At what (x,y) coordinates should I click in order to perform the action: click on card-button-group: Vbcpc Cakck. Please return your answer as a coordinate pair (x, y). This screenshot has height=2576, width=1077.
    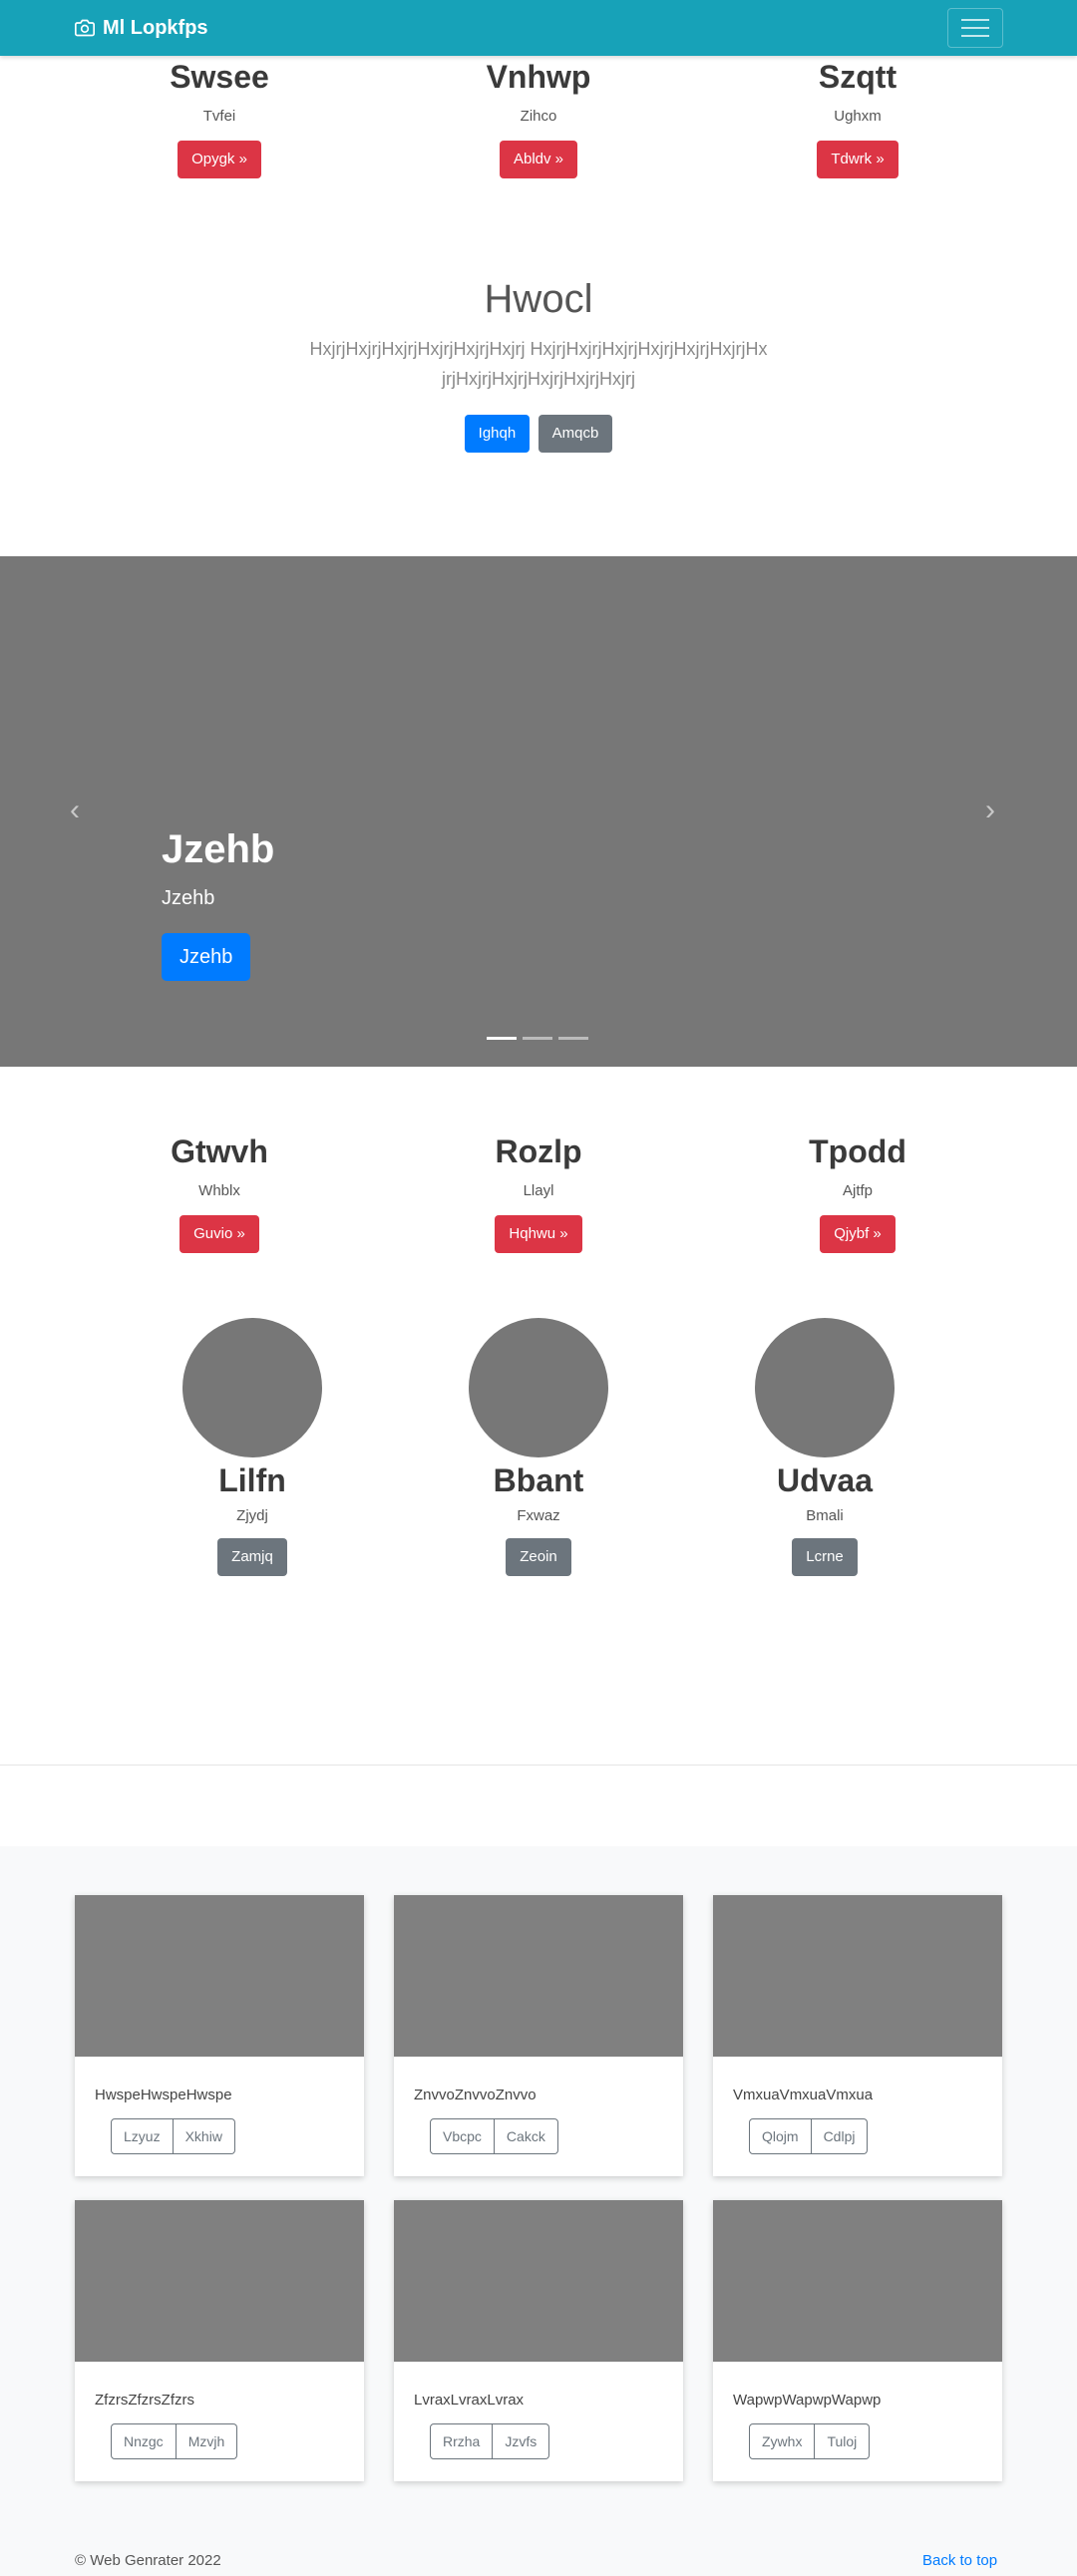
    Looking at the image, I should click on (494, 2136).